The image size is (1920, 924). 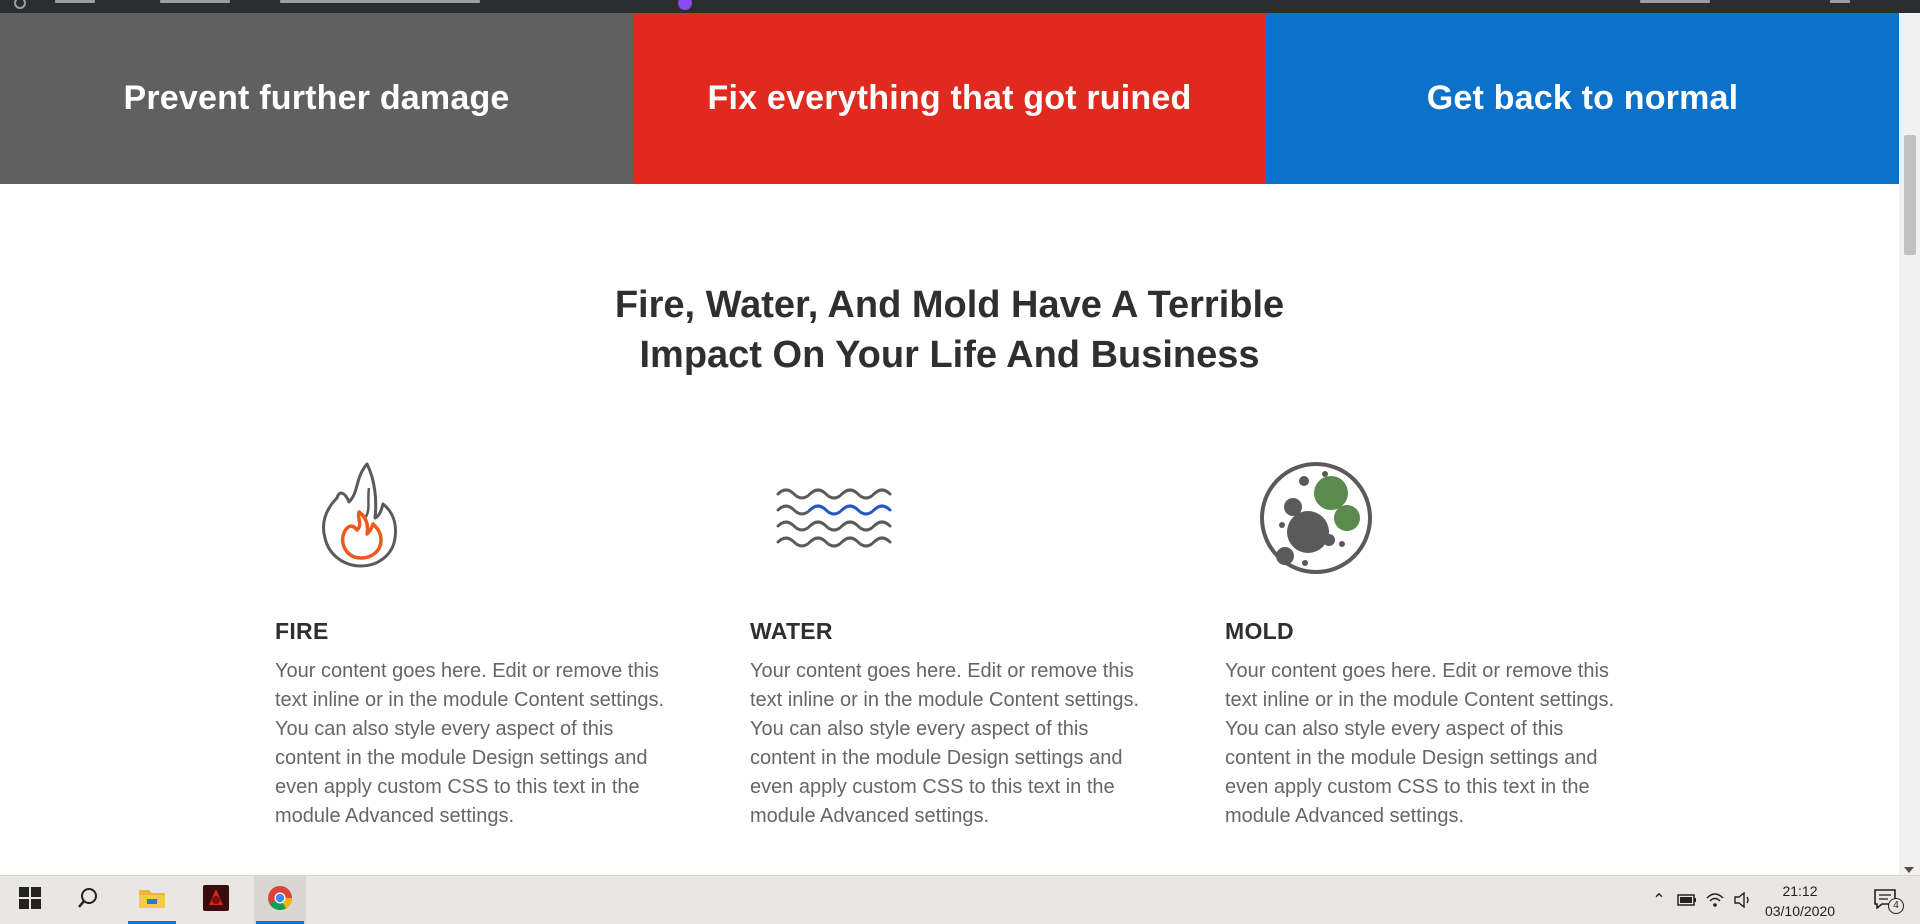 I want to click on banner-back-to-normal: Get back to normal, so click(x=1582, y=98).